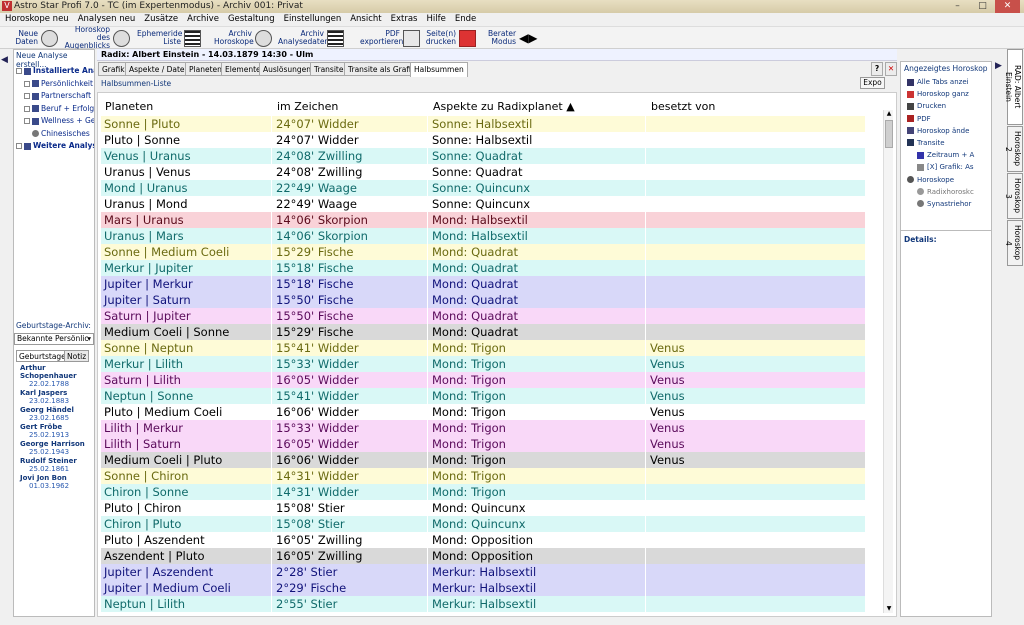 Image resolution: width=1024 pixels, height=625 pixels. What do you see at coordinates (329, 69) in the screenshot?
I see `tab-transite: Transite` at bounding box center [329, 69].